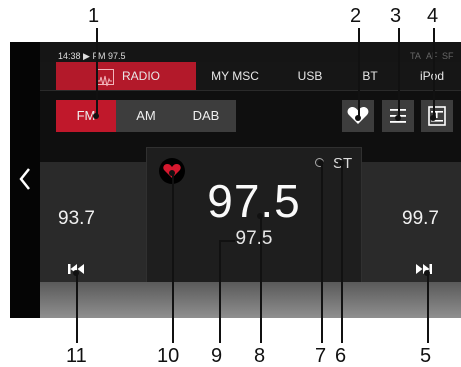 The height and width of the screenshot is (367, 461). Describe the element at coordinates (92, 56) in the screenshot. I see `status-clock-station: 14:38 ▶ FM 97.5` at that location.